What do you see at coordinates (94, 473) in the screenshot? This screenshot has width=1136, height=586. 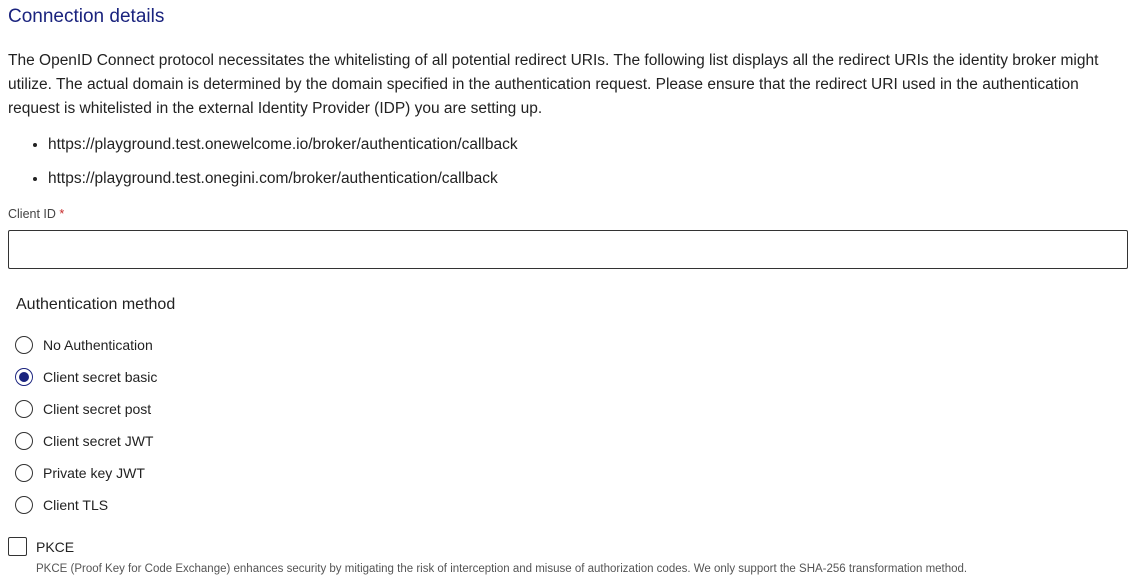 I see `radio-label: Private key JWT` at bounding box center [94, 473].